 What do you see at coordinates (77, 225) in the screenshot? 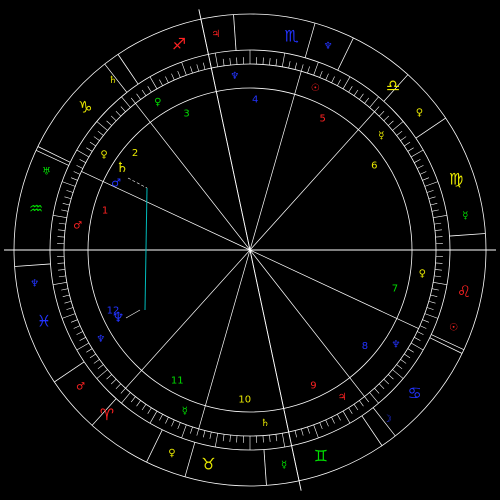
I see `mars-house-ruler: ♂` at bounding box center [77, 225].